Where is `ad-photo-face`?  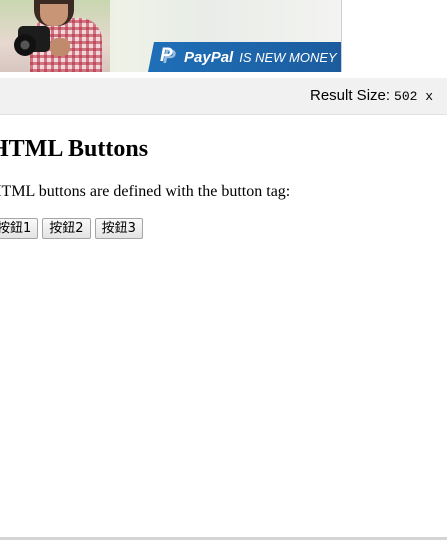 ad-photo-face is located at coordinates (54, 15).